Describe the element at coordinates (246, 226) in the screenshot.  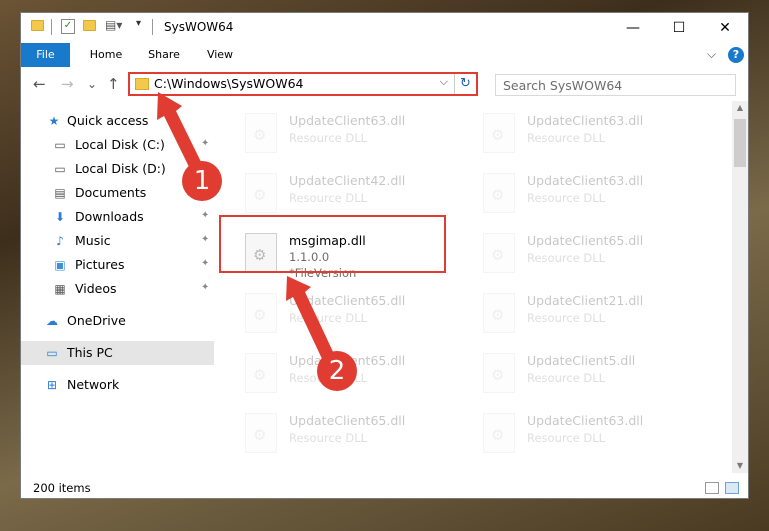
I see `annotation-arrows` at that location.